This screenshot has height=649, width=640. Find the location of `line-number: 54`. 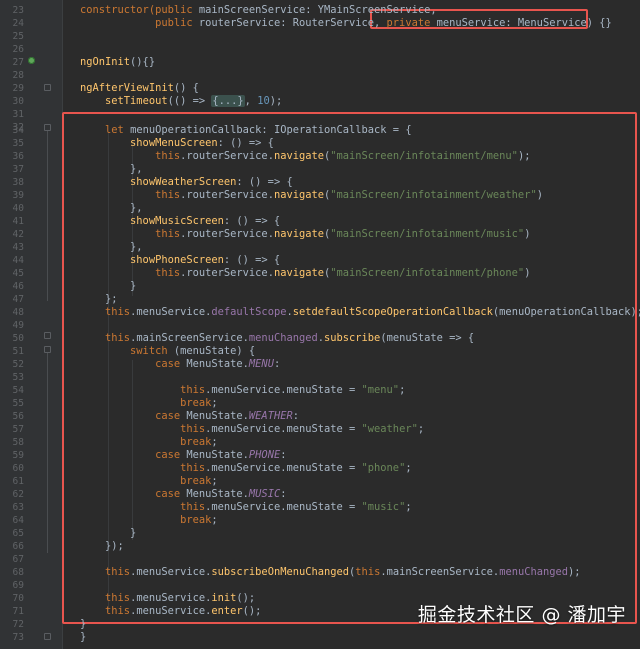

line-number: 54 is located at coordinates (18, 390).